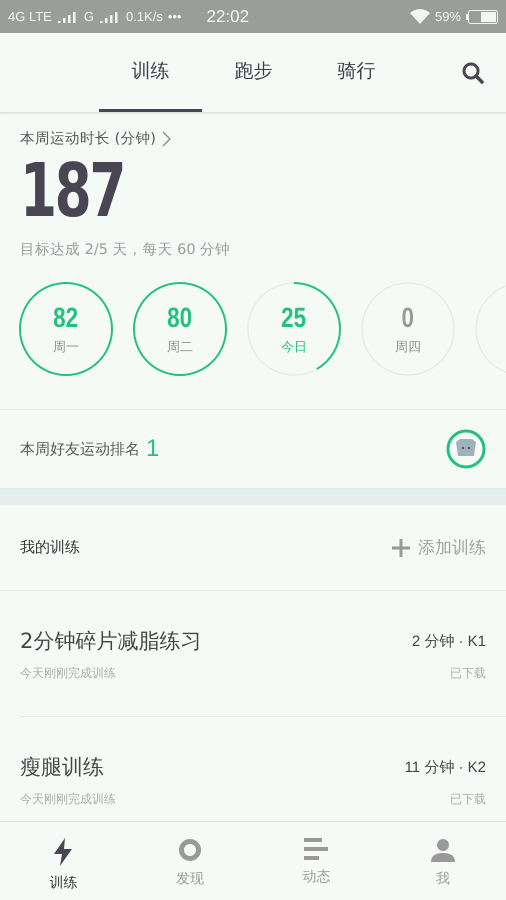 This screenshot has height=900, width=506. What do you see at coordinates (180, 347) in the screenshot?
I see `day-label: 周二` at bounding box center [180, 347].